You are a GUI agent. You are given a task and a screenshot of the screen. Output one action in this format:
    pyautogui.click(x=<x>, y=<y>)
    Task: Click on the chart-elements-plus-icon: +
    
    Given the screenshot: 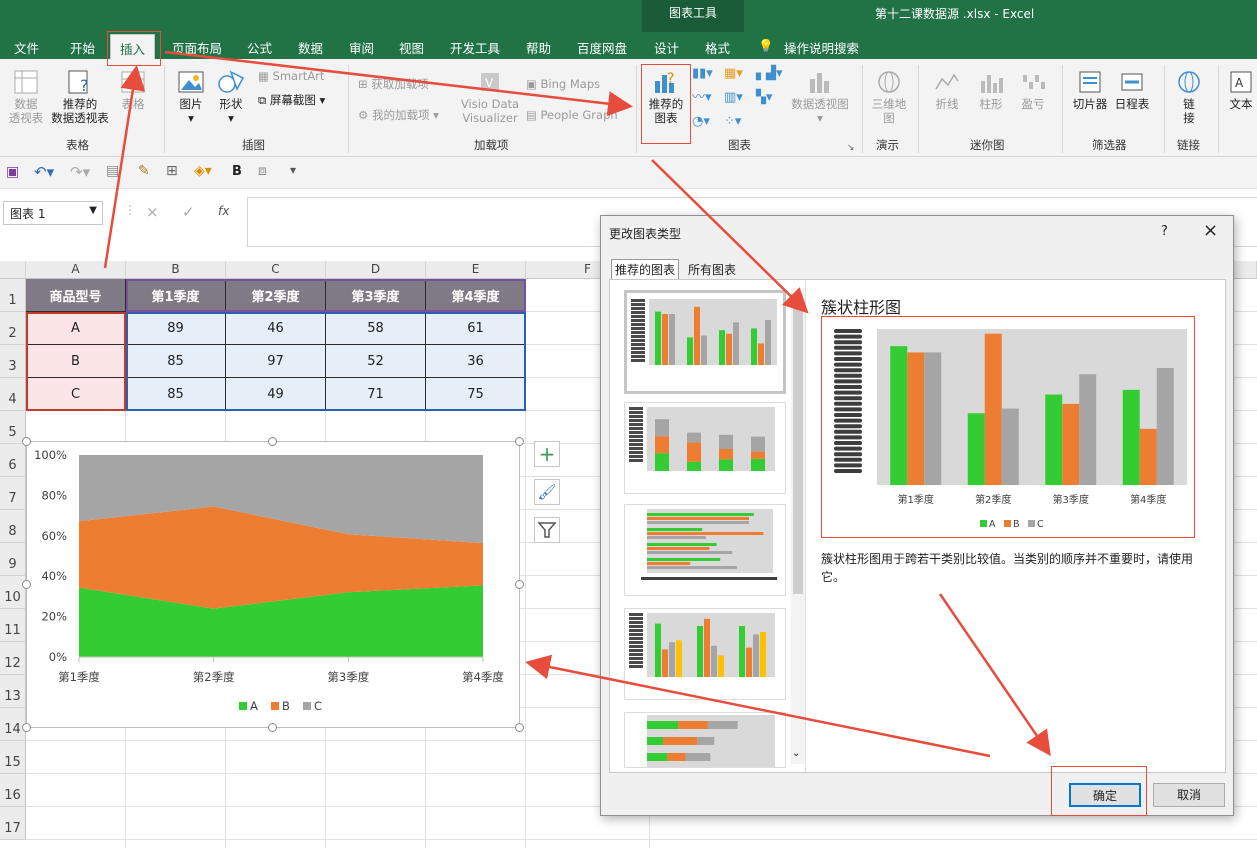 What is the action you would take?
    pyautogui.click(x=547, y=454)
    